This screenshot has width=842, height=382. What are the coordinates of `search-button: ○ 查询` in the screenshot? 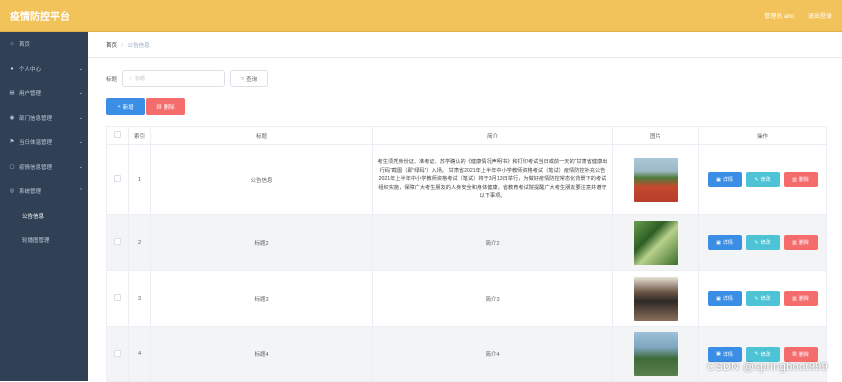 It's located at (249, 78).